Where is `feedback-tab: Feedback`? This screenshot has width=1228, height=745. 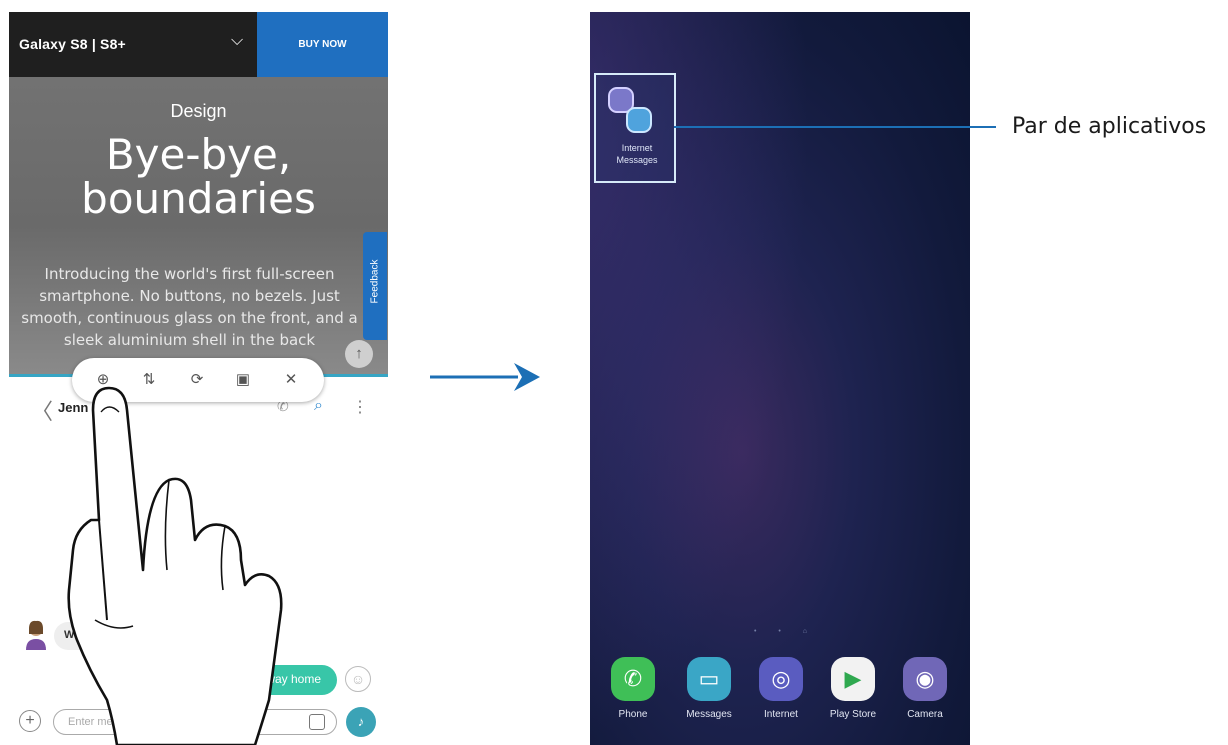
feedback-tab: Feedback is located at coordinates (375, 286).